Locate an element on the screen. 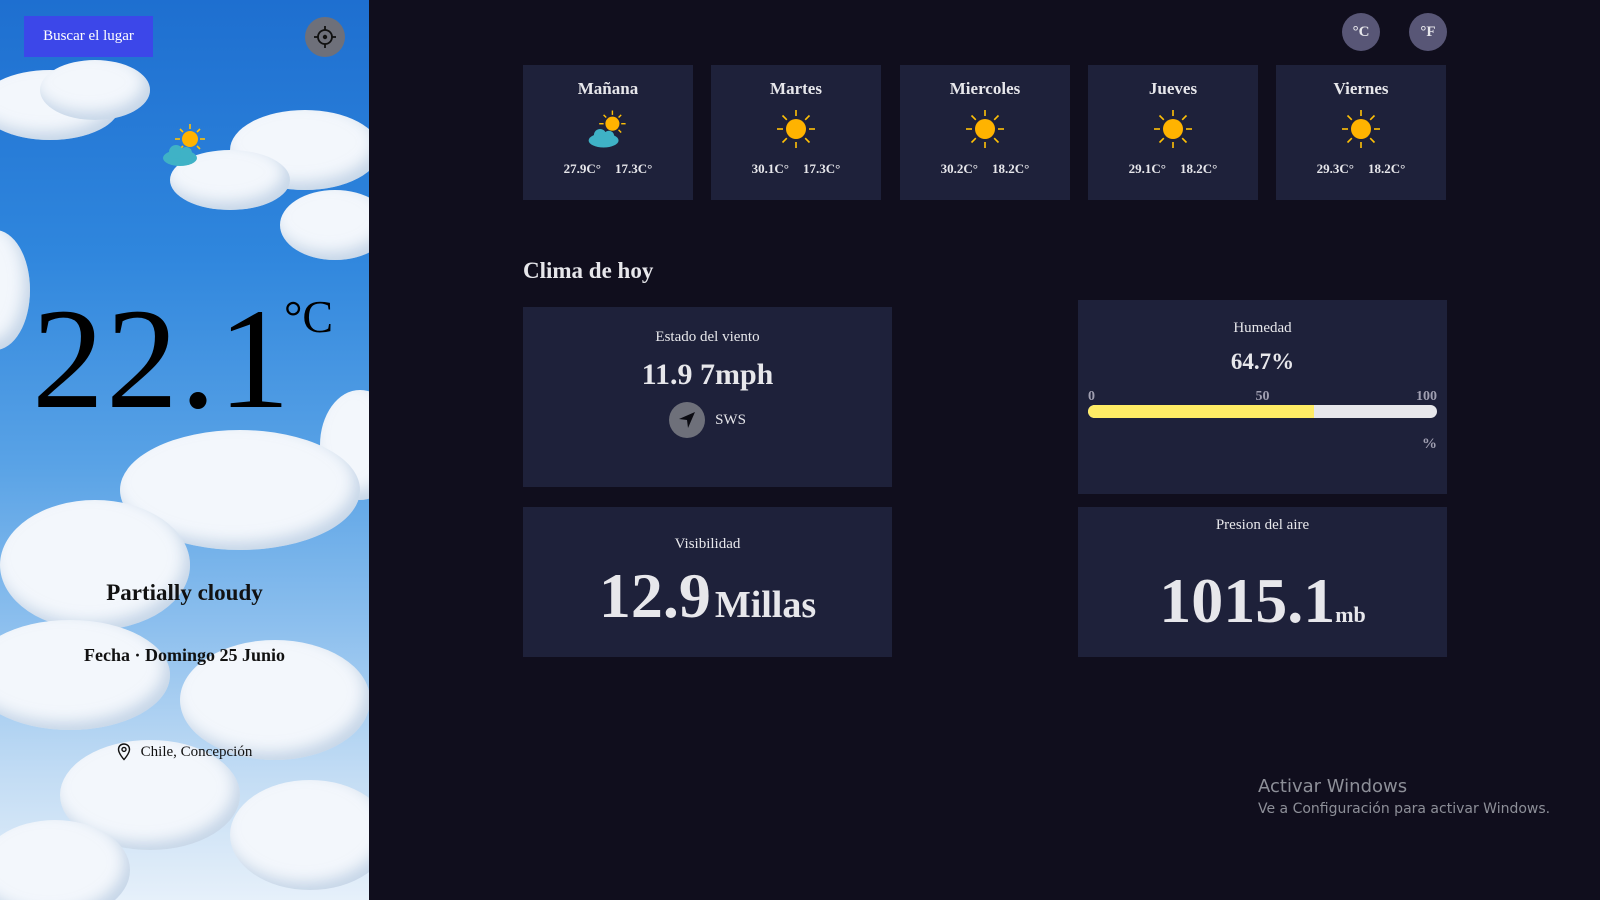 The height and width of the screenshot is (900, 1600). forecast-card: Jueves 29.1C° 18.2C° is located at coordinates (1173, 132).